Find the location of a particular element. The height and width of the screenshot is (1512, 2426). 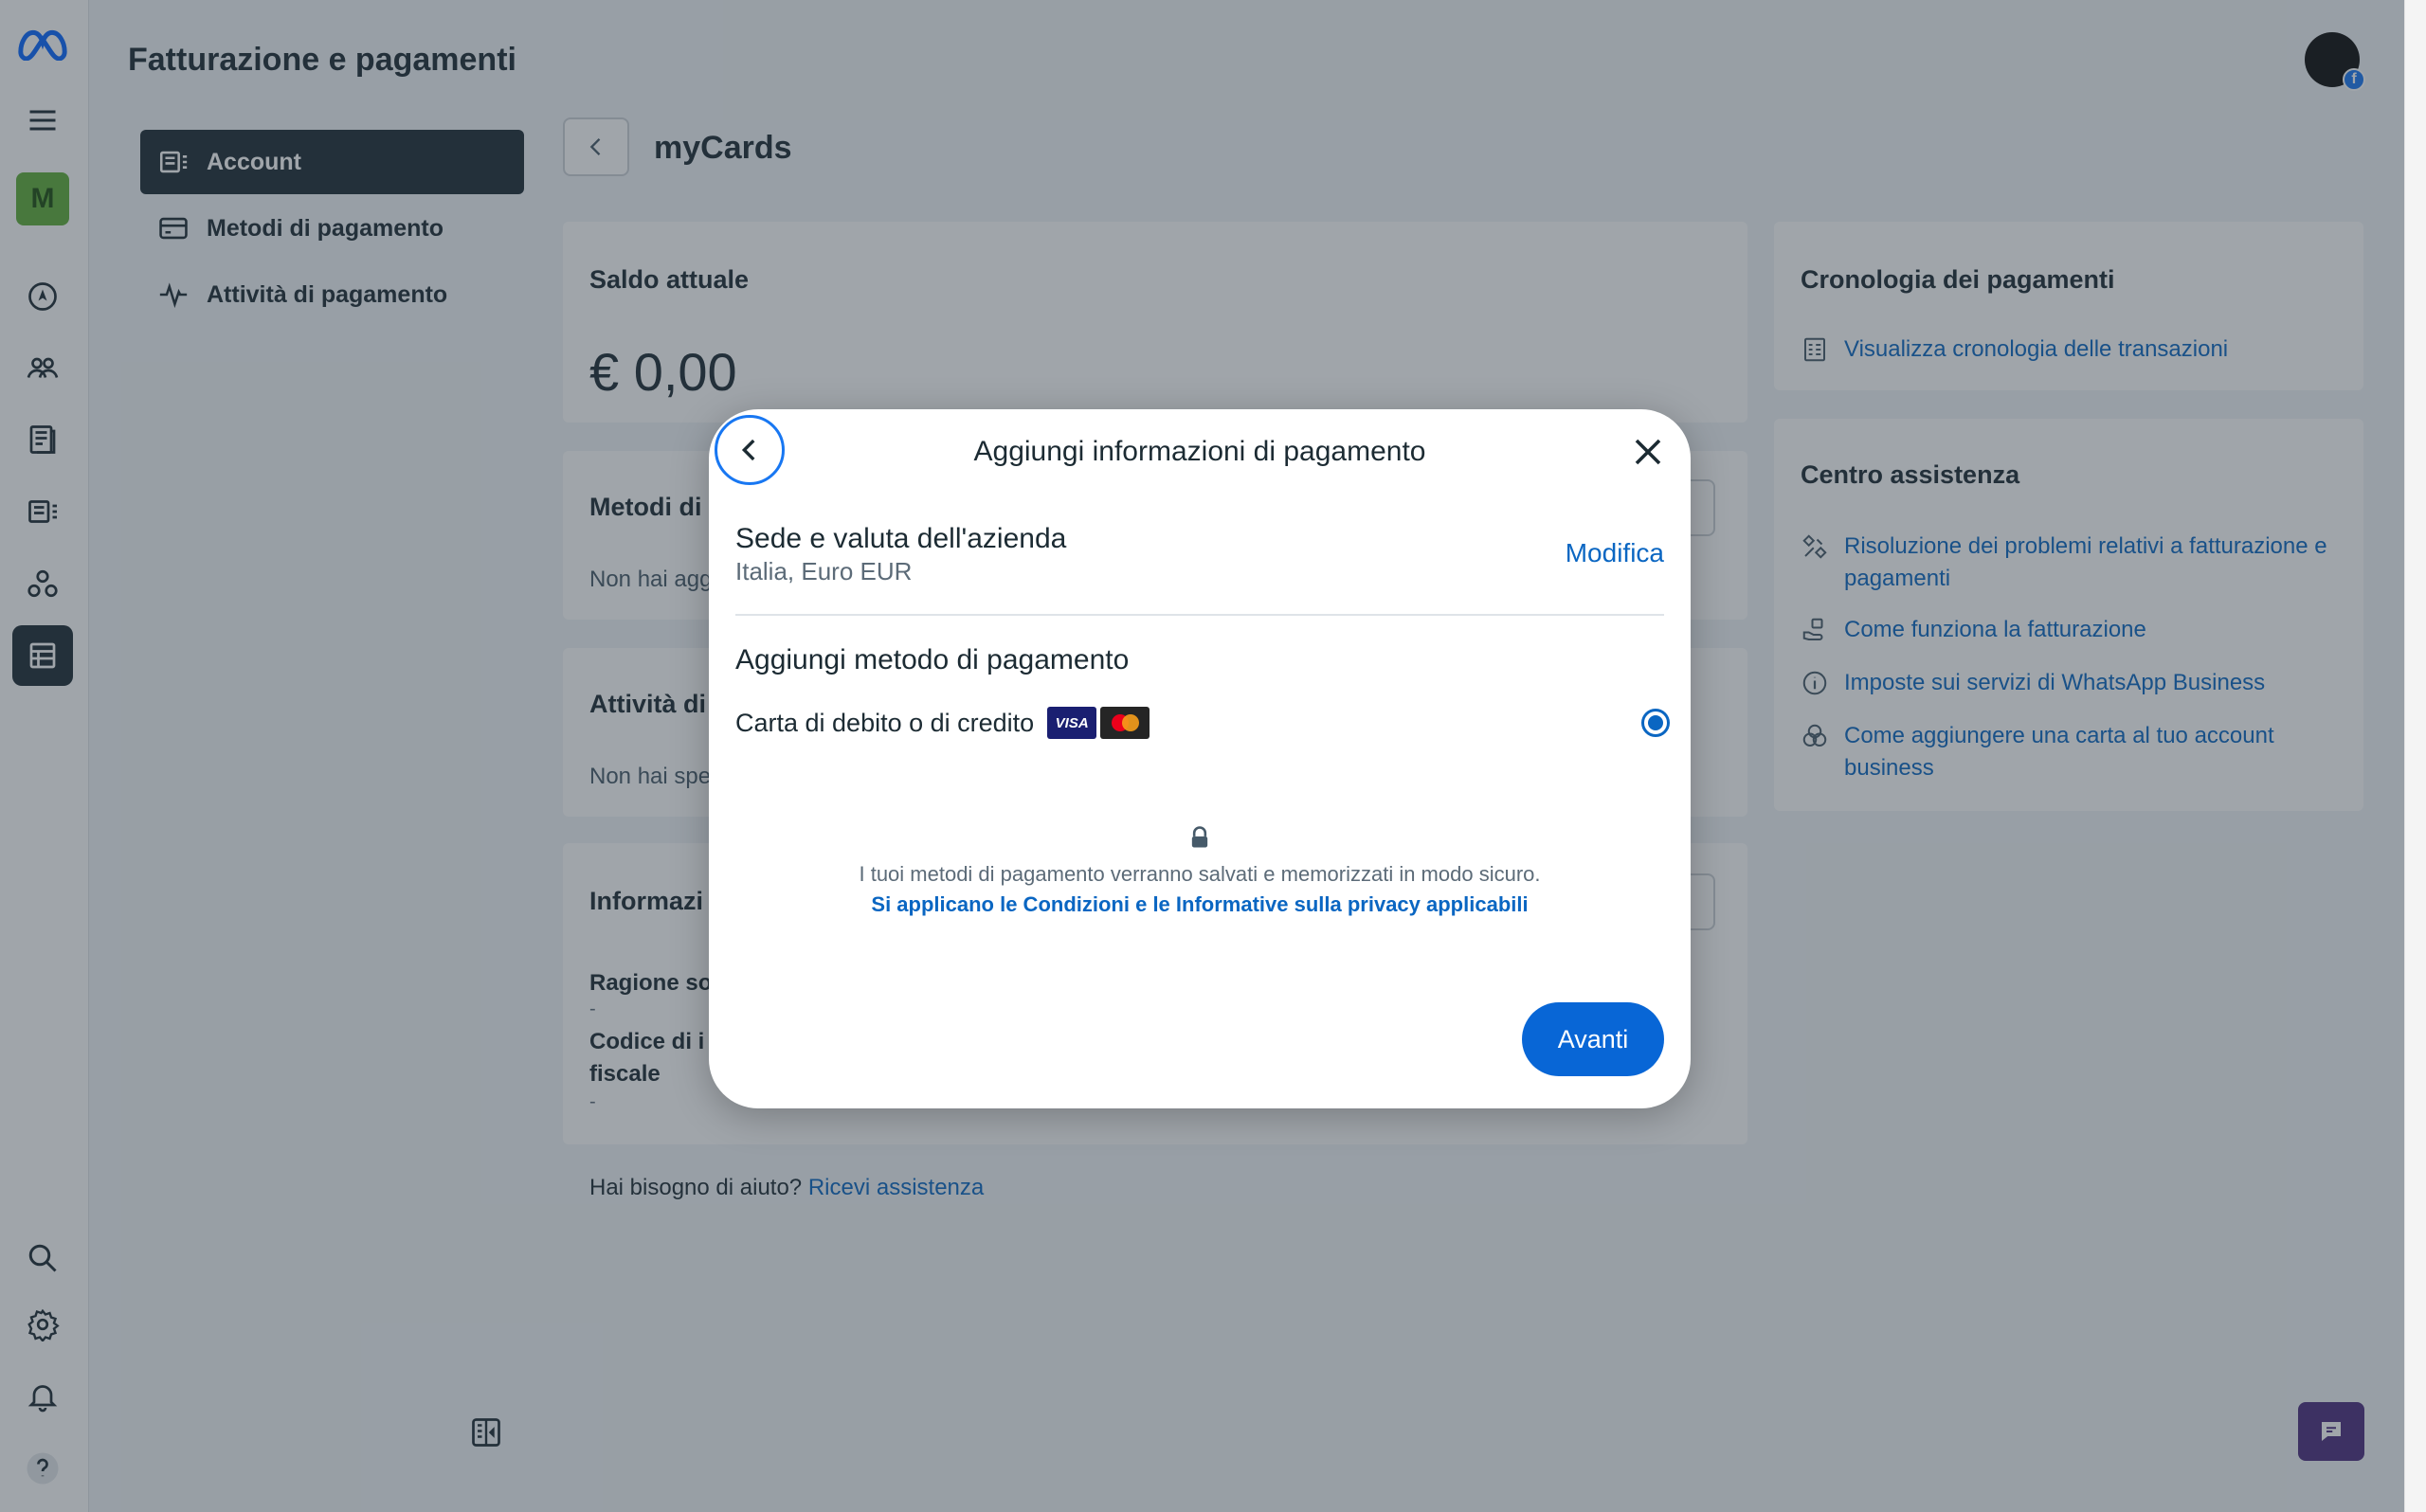

divider is located at coordinates (1199, 615).